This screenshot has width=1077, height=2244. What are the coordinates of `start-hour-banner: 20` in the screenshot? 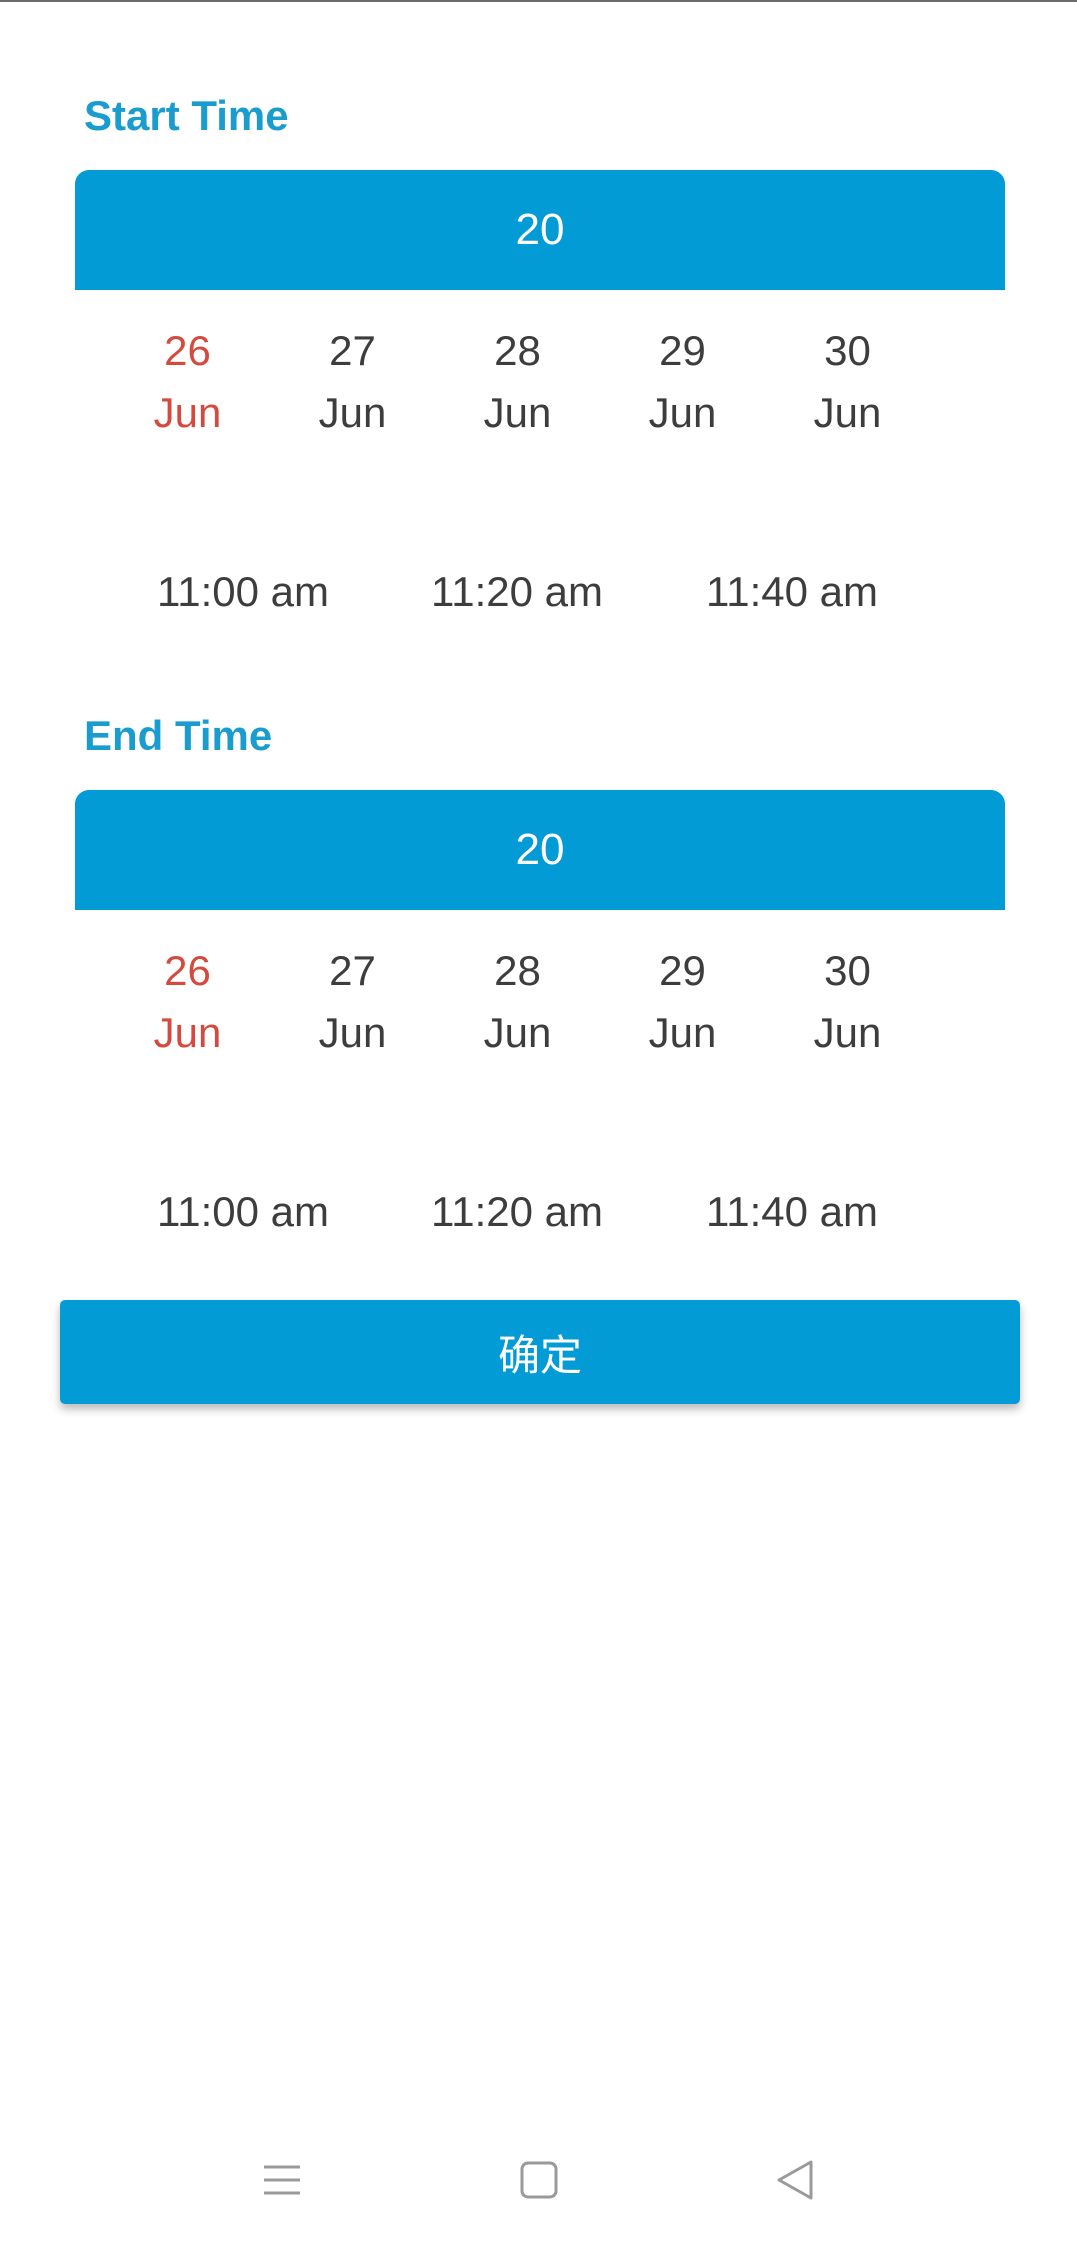 It's located at (540, 230).